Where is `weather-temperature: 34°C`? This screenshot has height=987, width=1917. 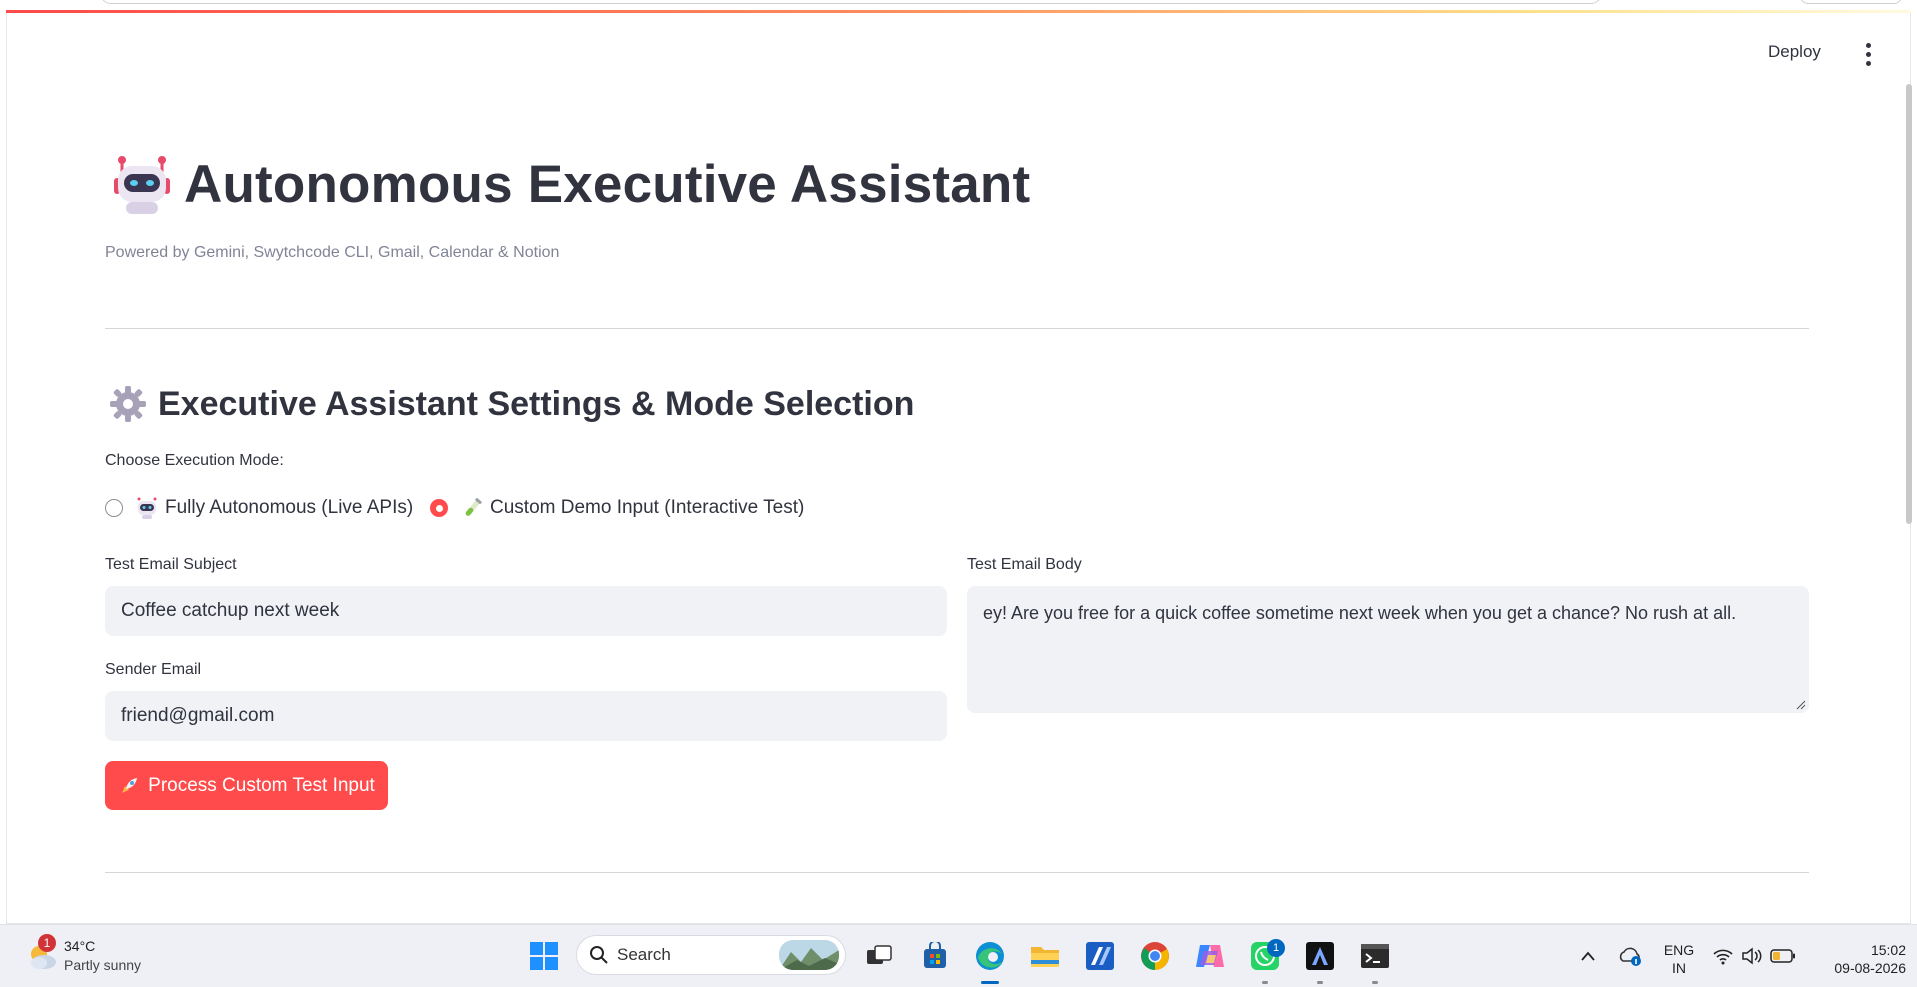
weather-temperature: 34°C is located at coordinates (80, 946).